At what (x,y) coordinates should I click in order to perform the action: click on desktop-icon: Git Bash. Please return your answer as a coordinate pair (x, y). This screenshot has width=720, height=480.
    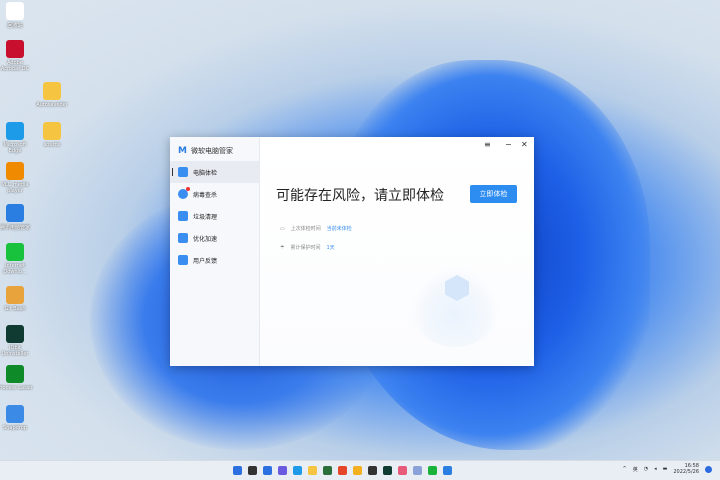
    Looking at the image, I should click on (16, 299).